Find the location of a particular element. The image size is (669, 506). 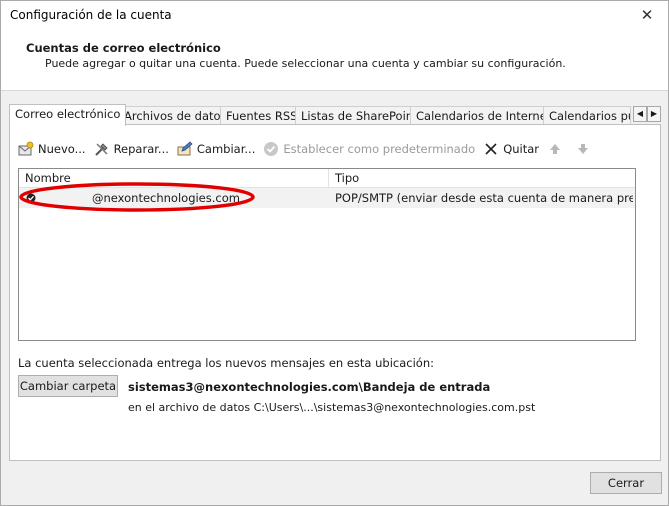

tab-scroll: ◀ ▶ is located at coordinates (647, 114).